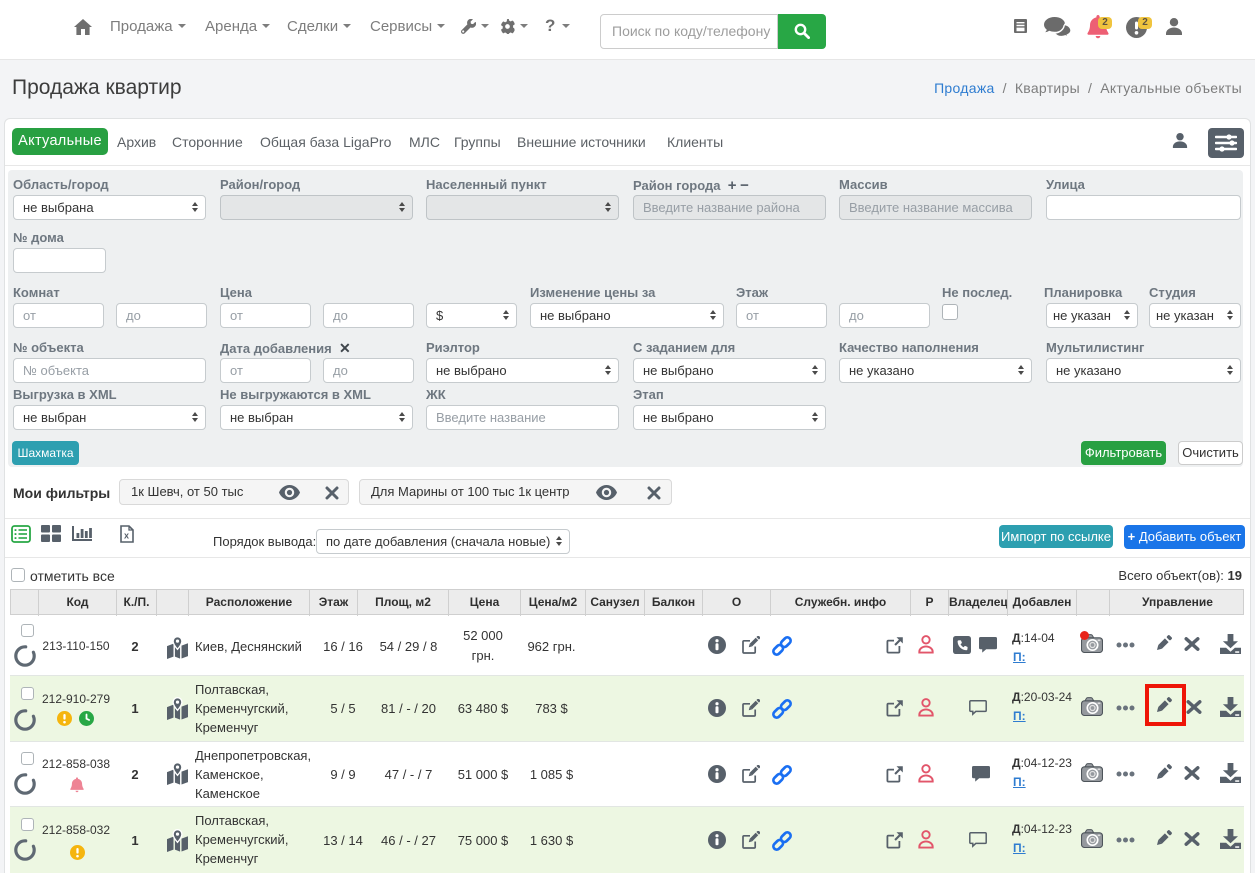 The width and height of the screenshot is (1255, 873). What do you see at coordinates (126, 536) in the screenshot?
I see `svg-text: x` at bounding box center [126, 536].